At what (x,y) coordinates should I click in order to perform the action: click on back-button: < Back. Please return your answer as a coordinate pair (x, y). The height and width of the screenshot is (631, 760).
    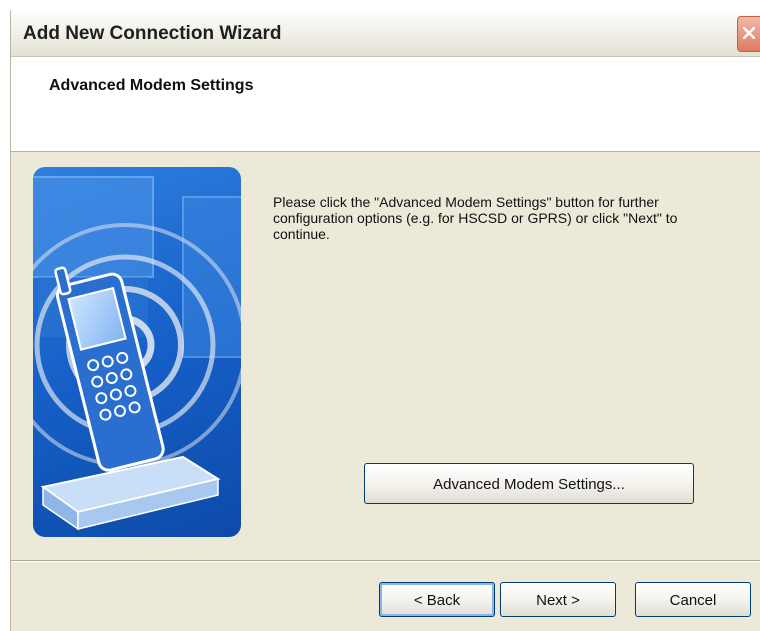
    Looking at the image, I should click on (437, 599).